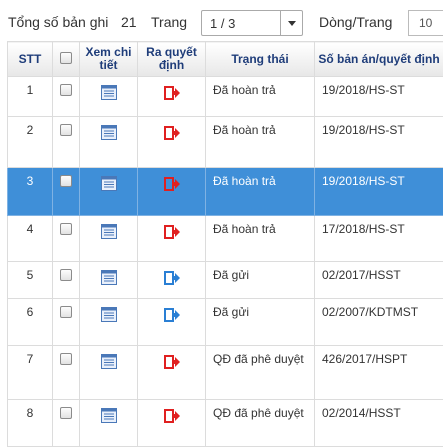 Image resolution: width=443 pixels, height=447 pixels. I want to click on column-header-document-number: Số bản án/quyết định, so click(379, 59).